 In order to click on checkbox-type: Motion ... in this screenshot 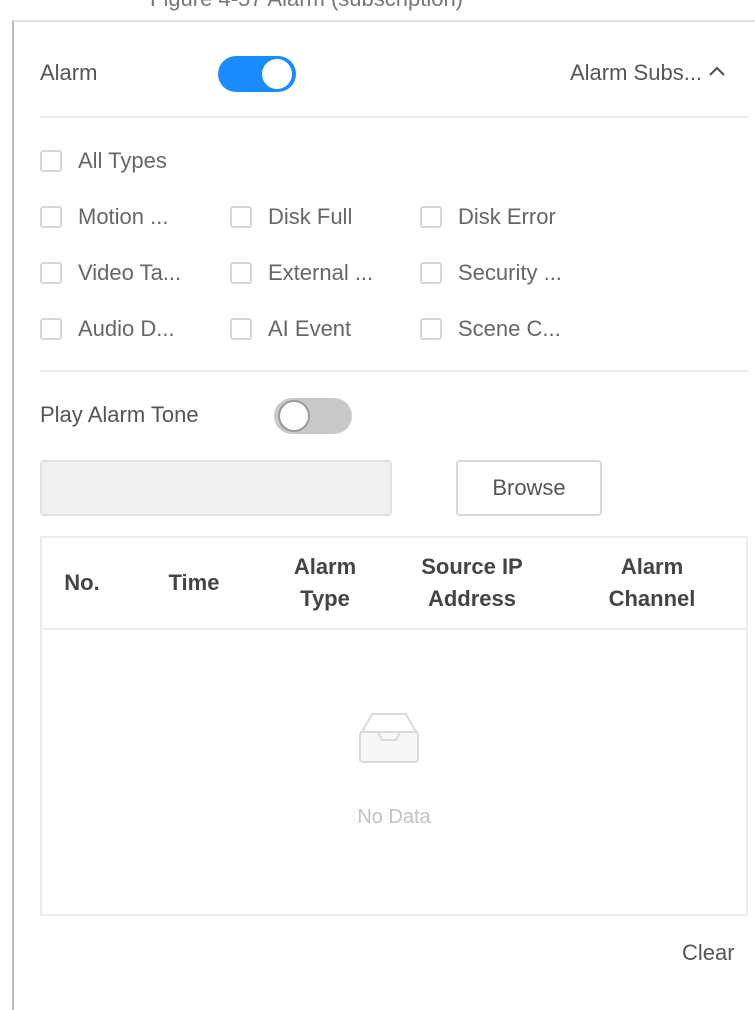, I will do `click(104, 217)`.